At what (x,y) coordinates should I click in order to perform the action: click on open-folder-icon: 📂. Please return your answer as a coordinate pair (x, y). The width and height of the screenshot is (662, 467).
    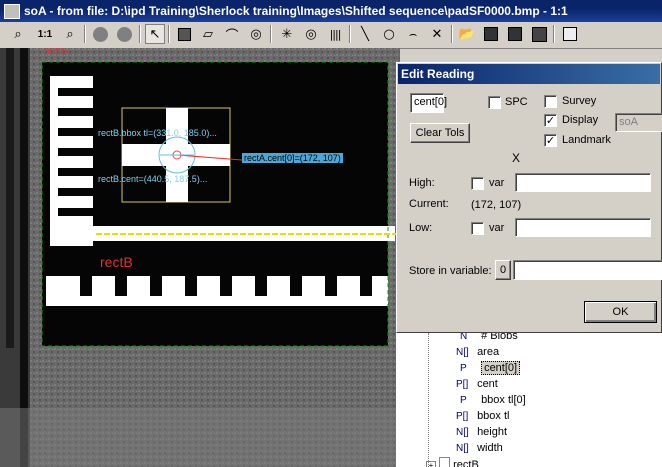
    Looking at the image, I should click on (467, 34).